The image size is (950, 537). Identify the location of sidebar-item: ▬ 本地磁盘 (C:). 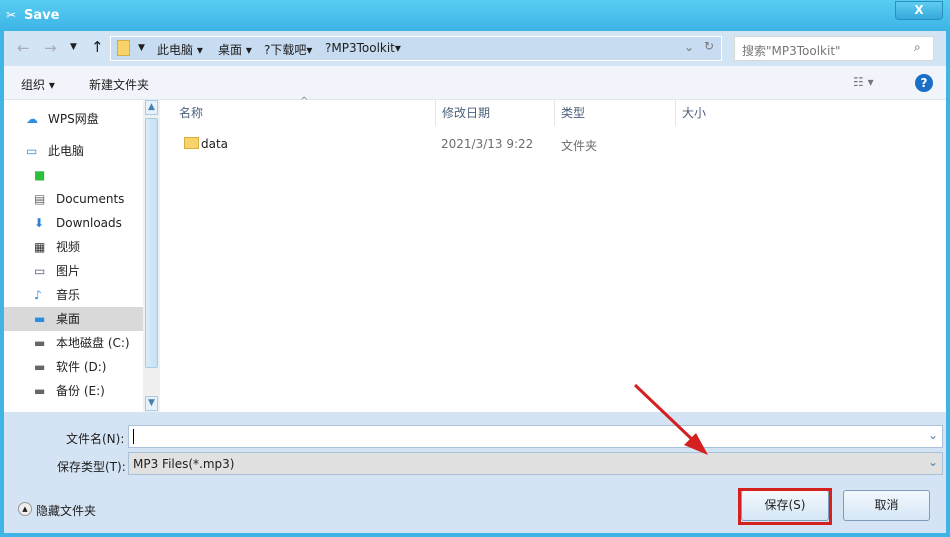
(73, 343).